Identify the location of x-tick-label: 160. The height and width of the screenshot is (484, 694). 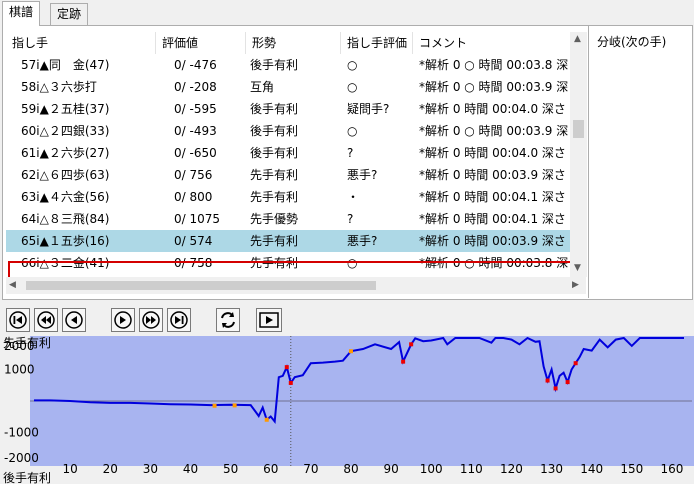
(671, 469).